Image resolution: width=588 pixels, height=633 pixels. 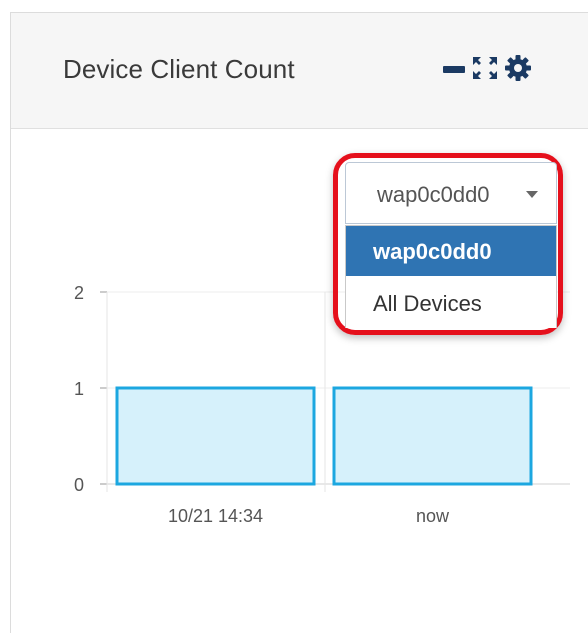 What do you see at coordinates (427, 303) in the screenshot?
I see `menu-item-label: All Devices` at bounding box center [427, 303].